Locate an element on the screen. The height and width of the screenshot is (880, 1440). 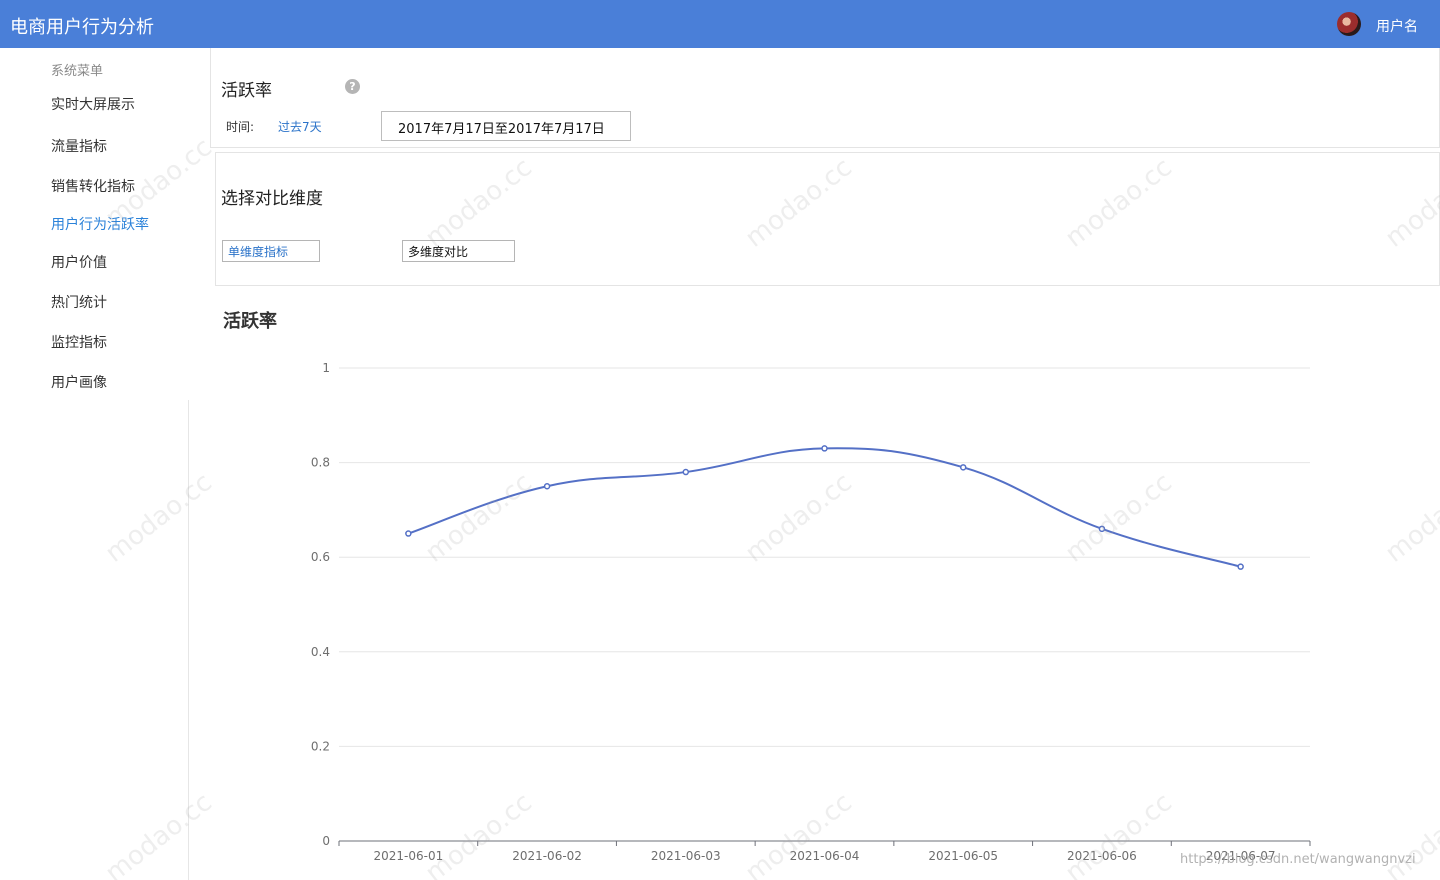
y-tick-label: 0.8 is located at coordinates (320, 463).